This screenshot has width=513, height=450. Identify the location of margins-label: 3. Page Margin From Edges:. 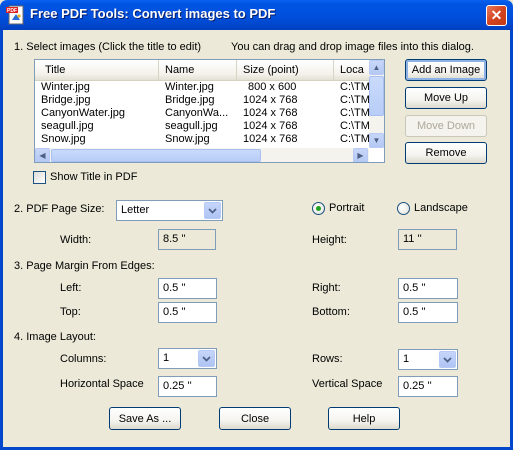
(84, 266).